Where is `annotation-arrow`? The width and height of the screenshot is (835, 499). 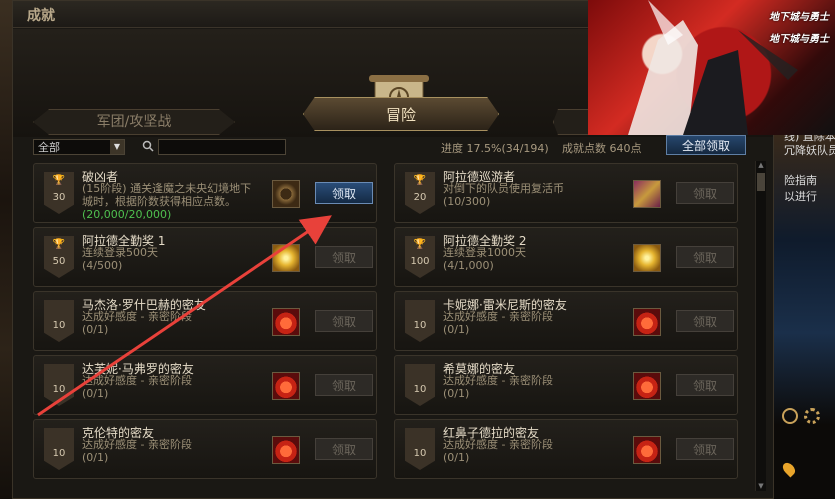
annotation-arrow is located at coordinates (184, 316).